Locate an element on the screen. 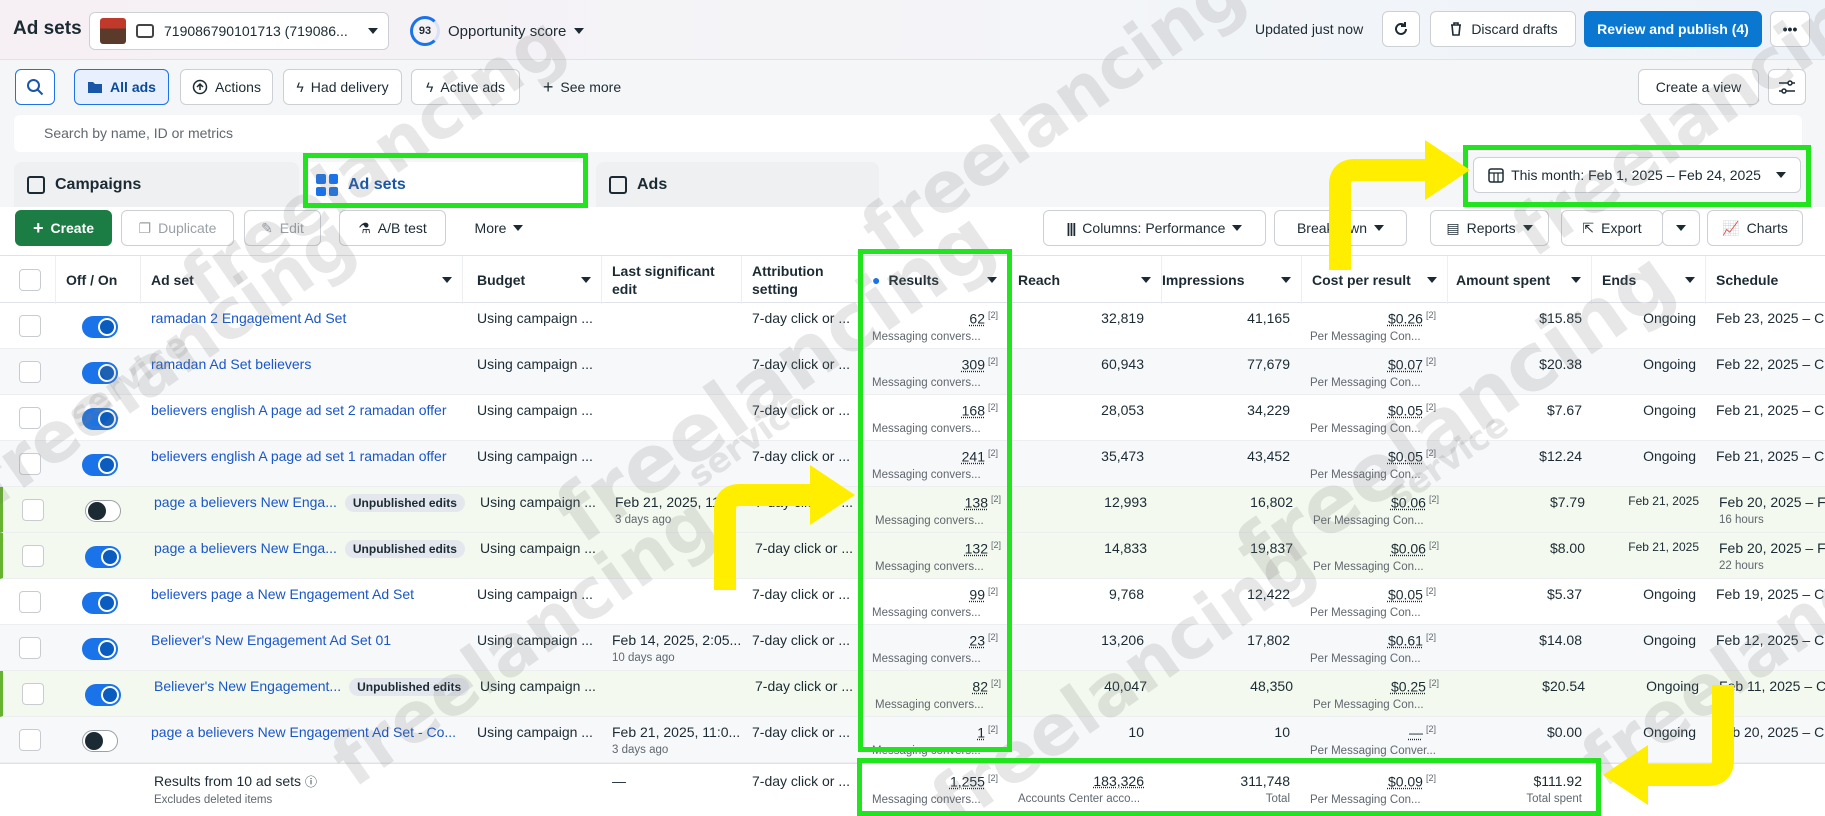 The image size is (1825, 816). had-delivery-filter: ϟ Had delivery is located at coordinates (342, 87).